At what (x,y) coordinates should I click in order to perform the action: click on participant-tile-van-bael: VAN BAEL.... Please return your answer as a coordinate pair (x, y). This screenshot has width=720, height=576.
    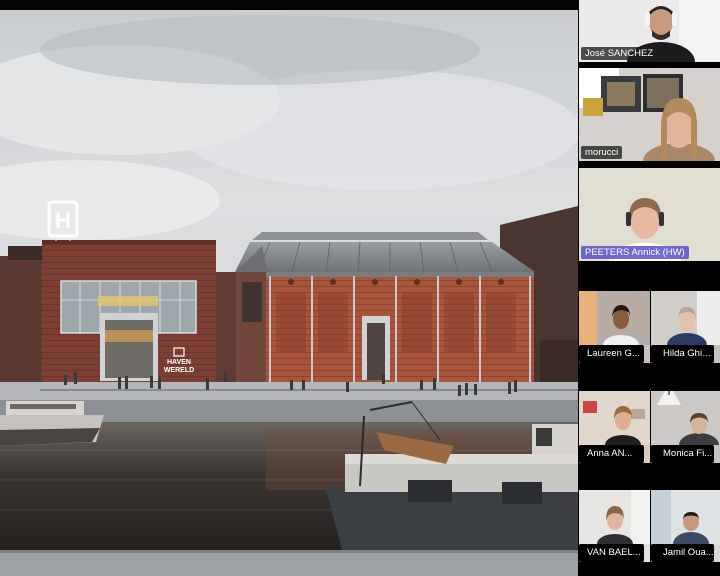
    Looking at the image, I should click on (614, 526).